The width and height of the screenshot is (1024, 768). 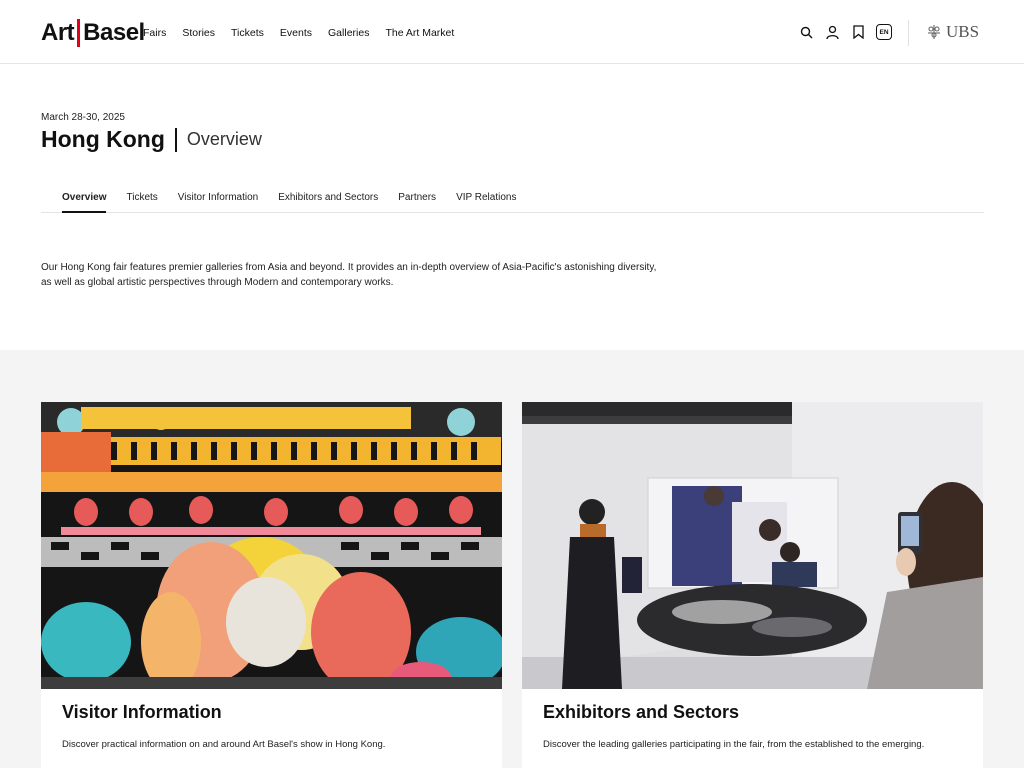 I want to click on tab-vip-relations: VIP Relations, so click(x=486, y=200).